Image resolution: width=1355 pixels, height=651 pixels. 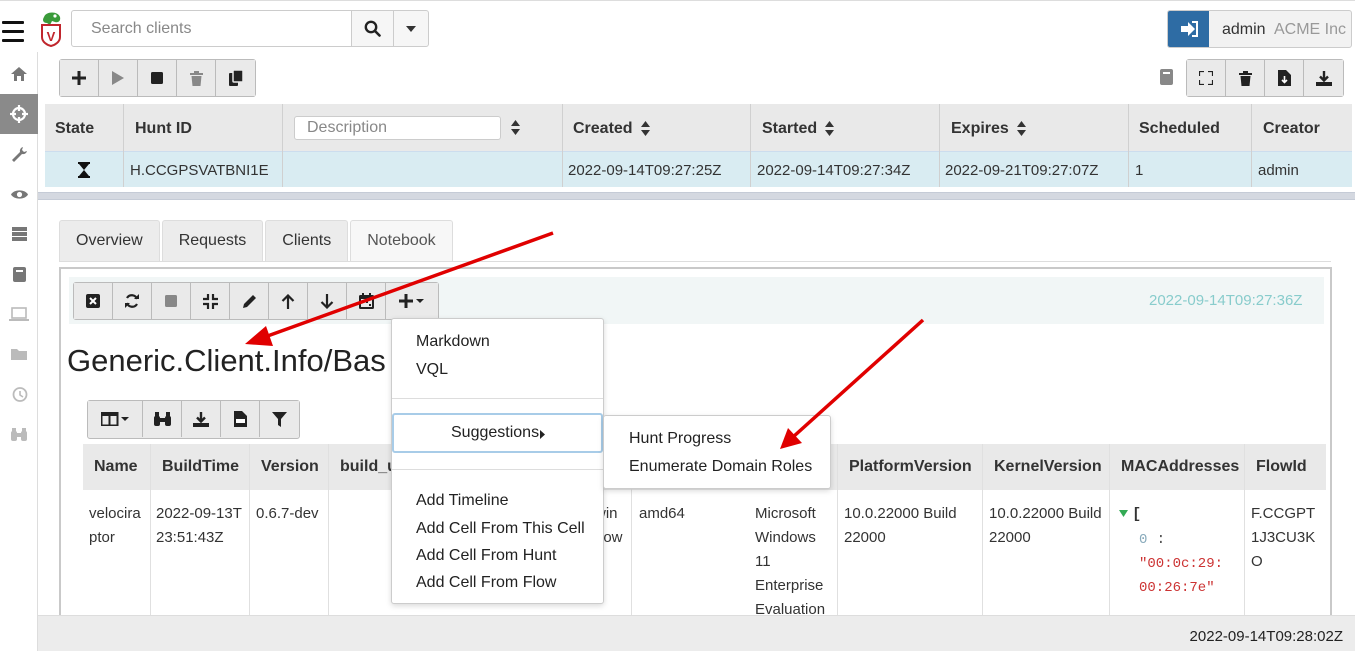 I want to click on laptop-icon, so click(x=19, y=313).